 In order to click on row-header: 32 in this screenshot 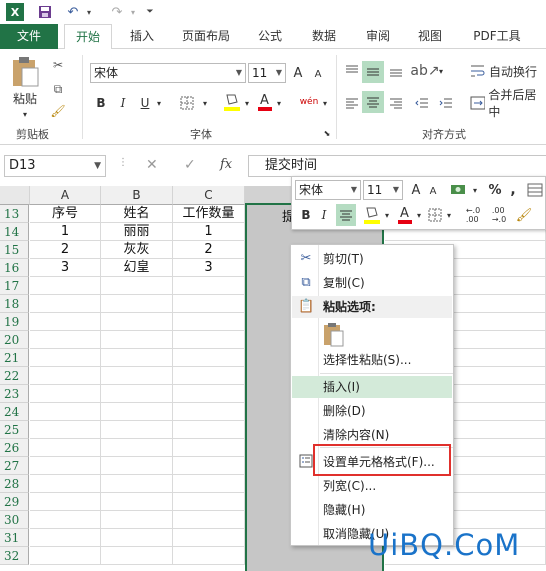, I will do `click(14, 556)`.